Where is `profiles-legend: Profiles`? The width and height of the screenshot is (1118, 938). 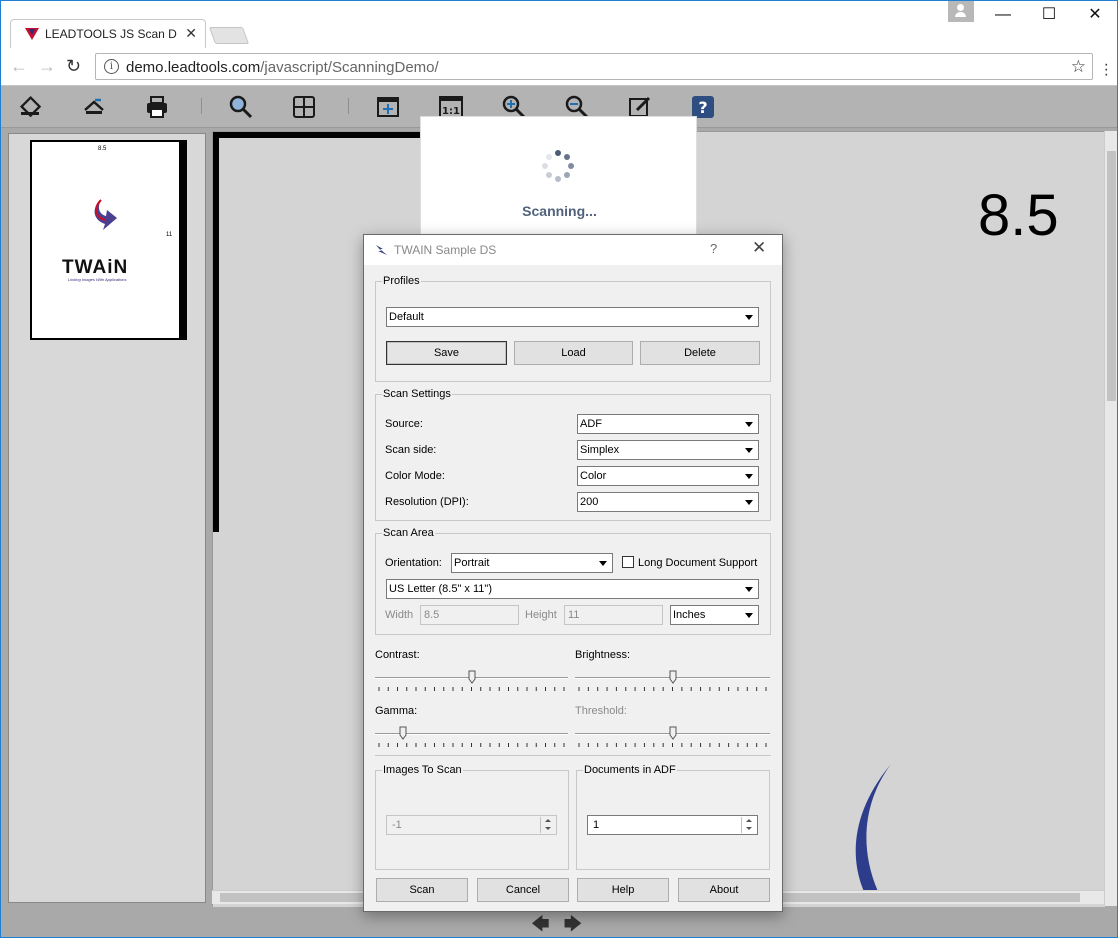
profiles-legend: Profiles is located at coordinates (401, 281).